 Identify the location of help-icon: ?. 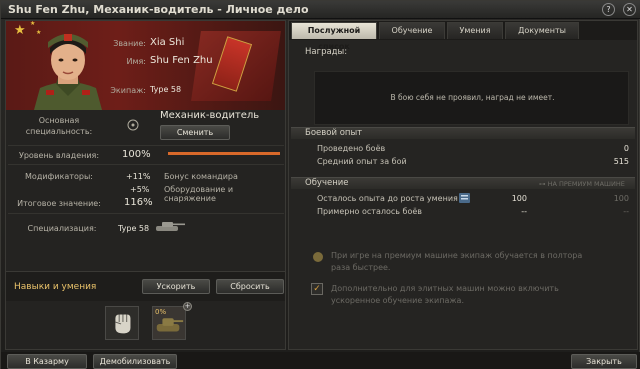
(608, 9).